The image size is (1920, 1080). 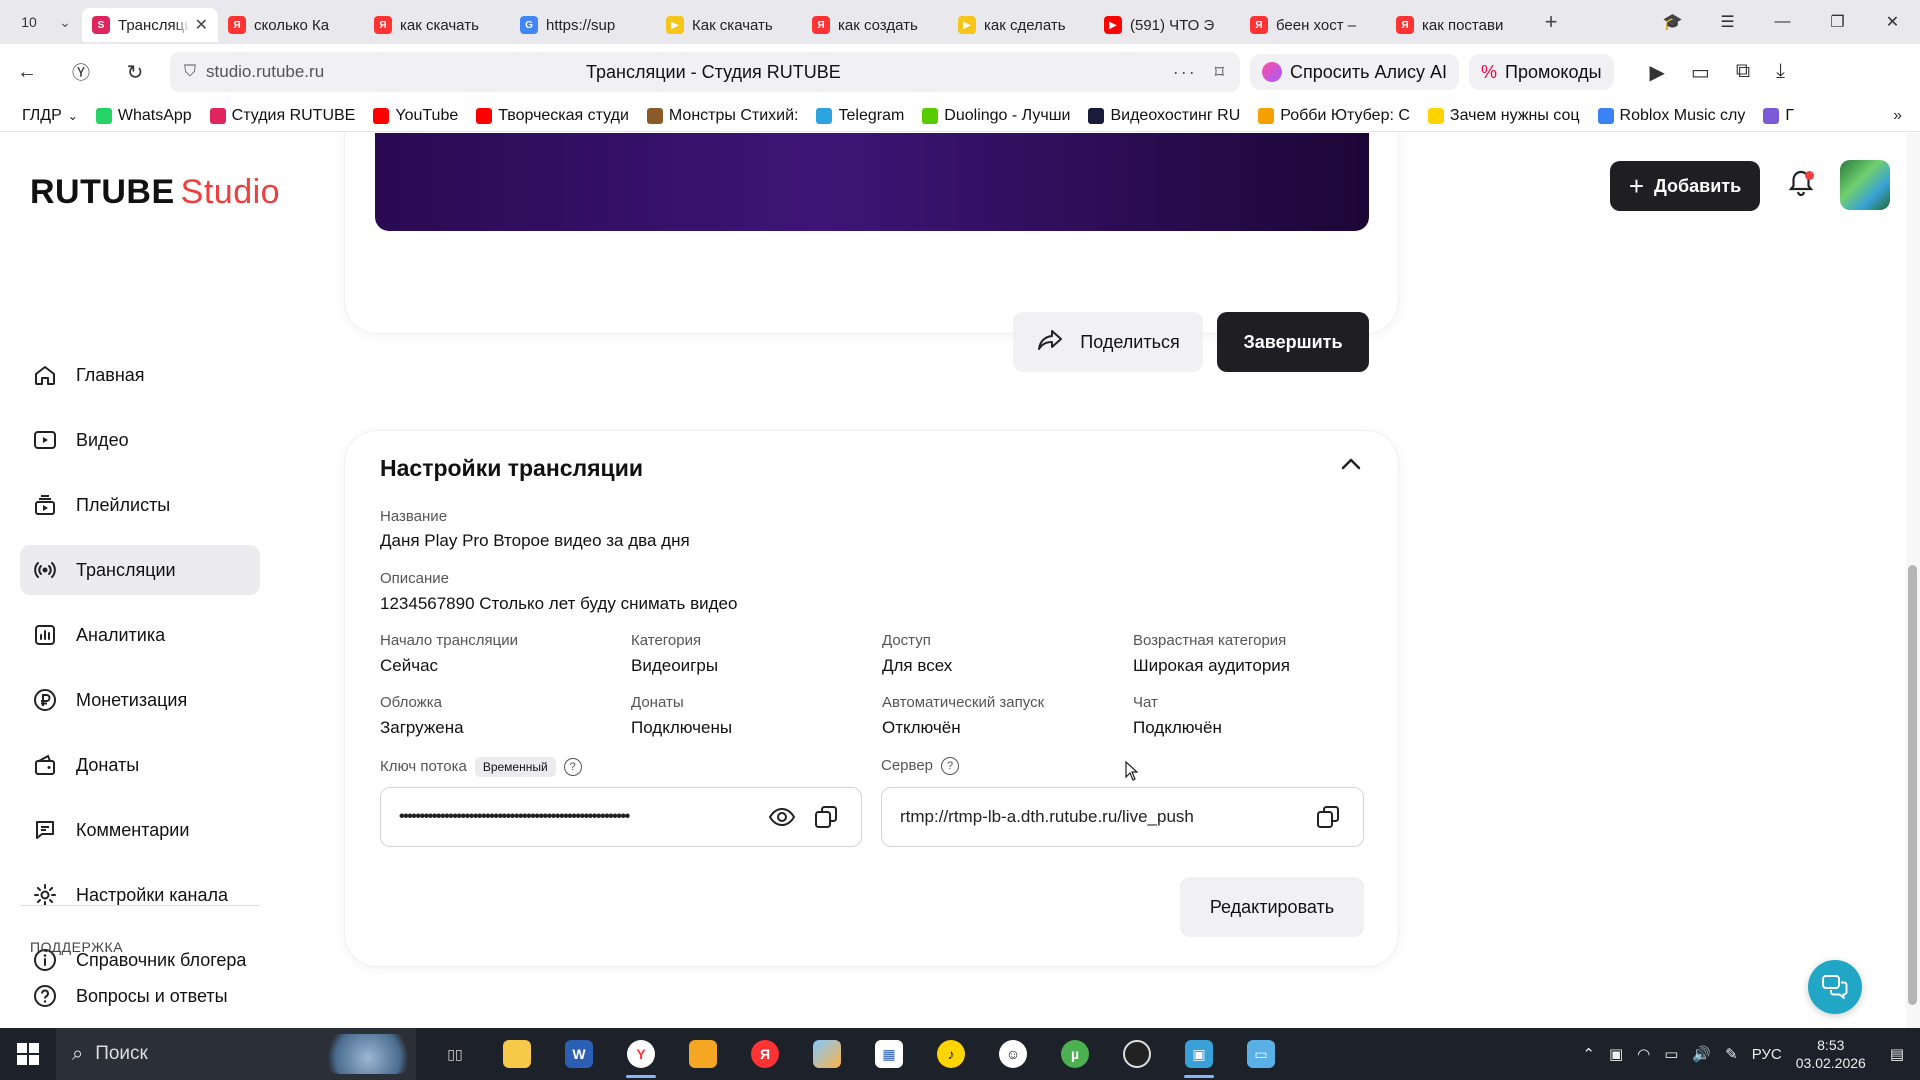 What do you see at coordinates (415, 116) in the screenshot?
I see `bookmark-item: YouTube` at bounding box center [415, 116].